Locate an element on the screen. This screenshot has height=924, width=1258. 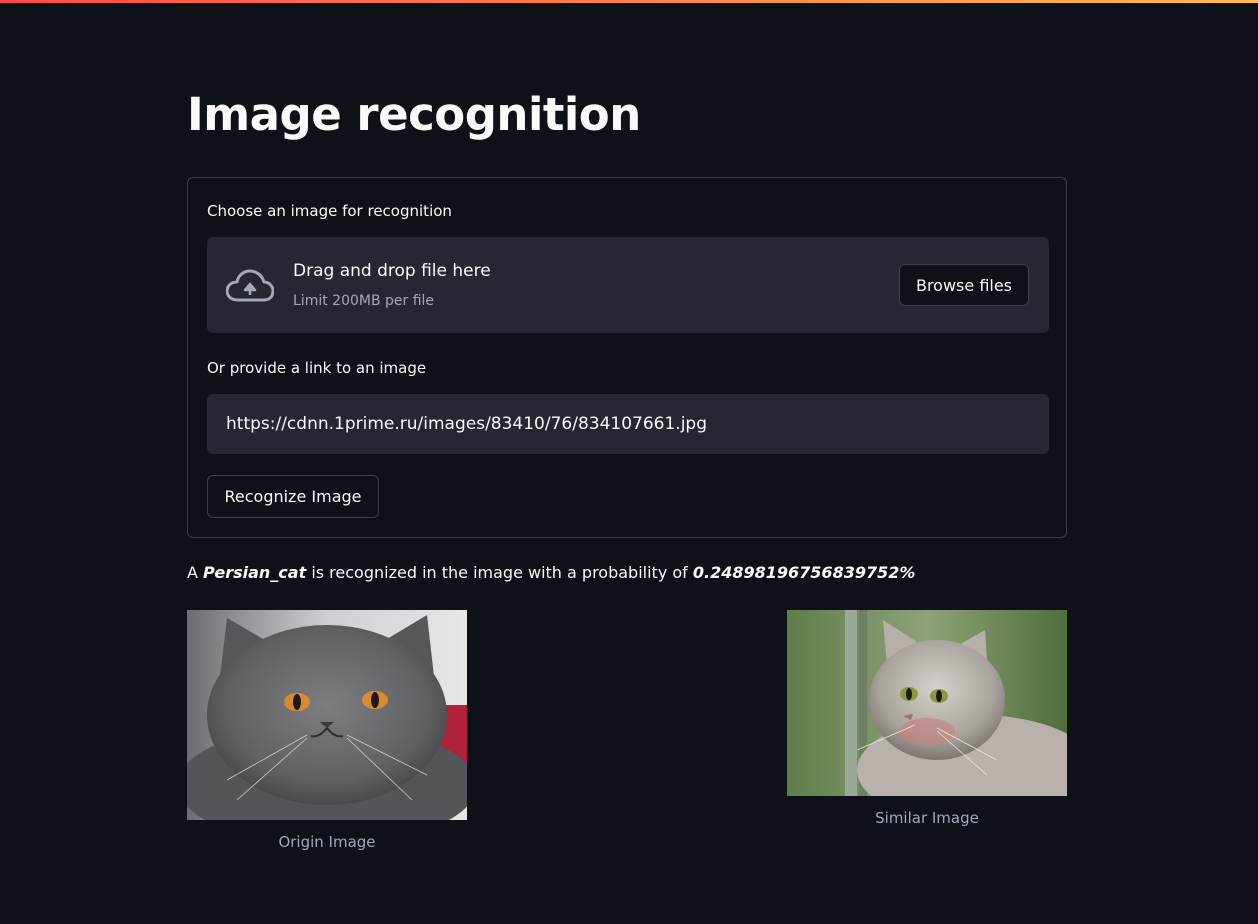
uploader-label: Choose an image for recognition is located at coordinates (329, 211).